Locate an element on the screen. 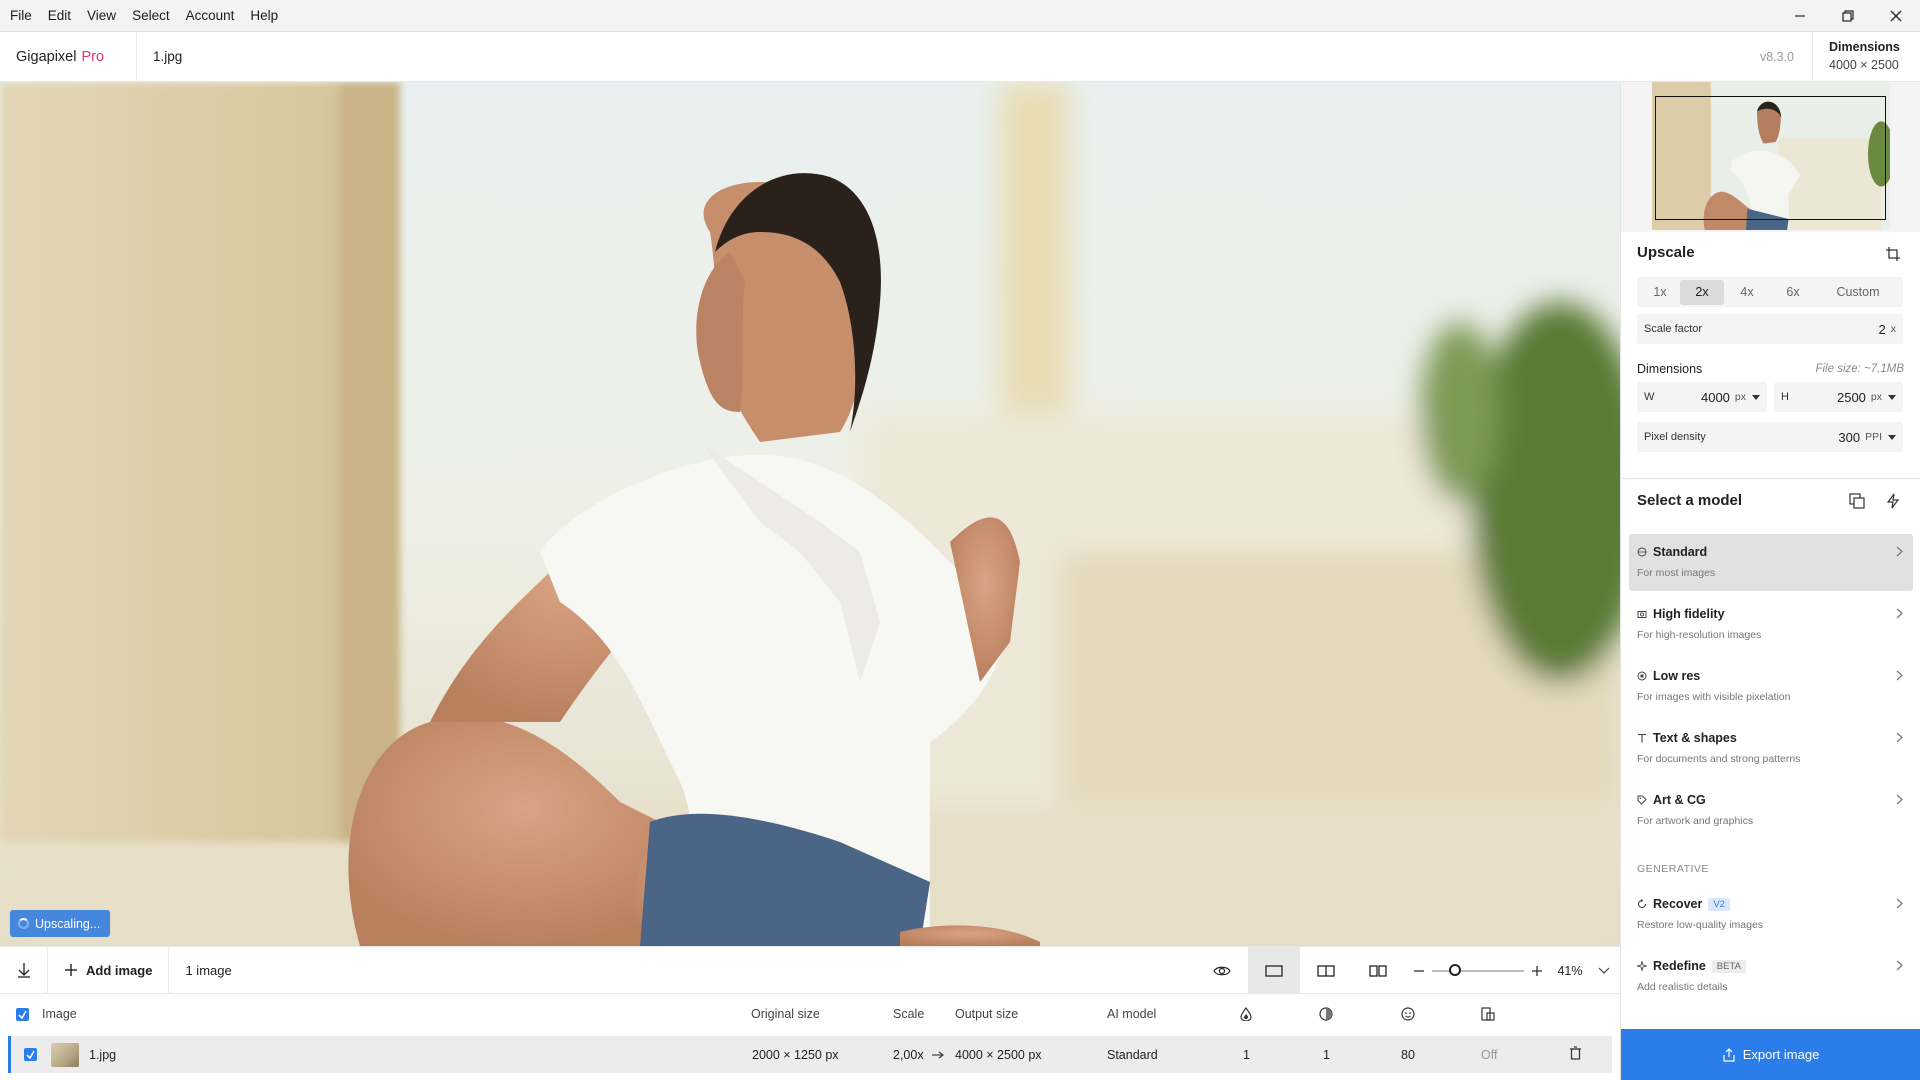 This screenshot has height=1080, width=1920. restore-button is located at coordinates (1848, 16).